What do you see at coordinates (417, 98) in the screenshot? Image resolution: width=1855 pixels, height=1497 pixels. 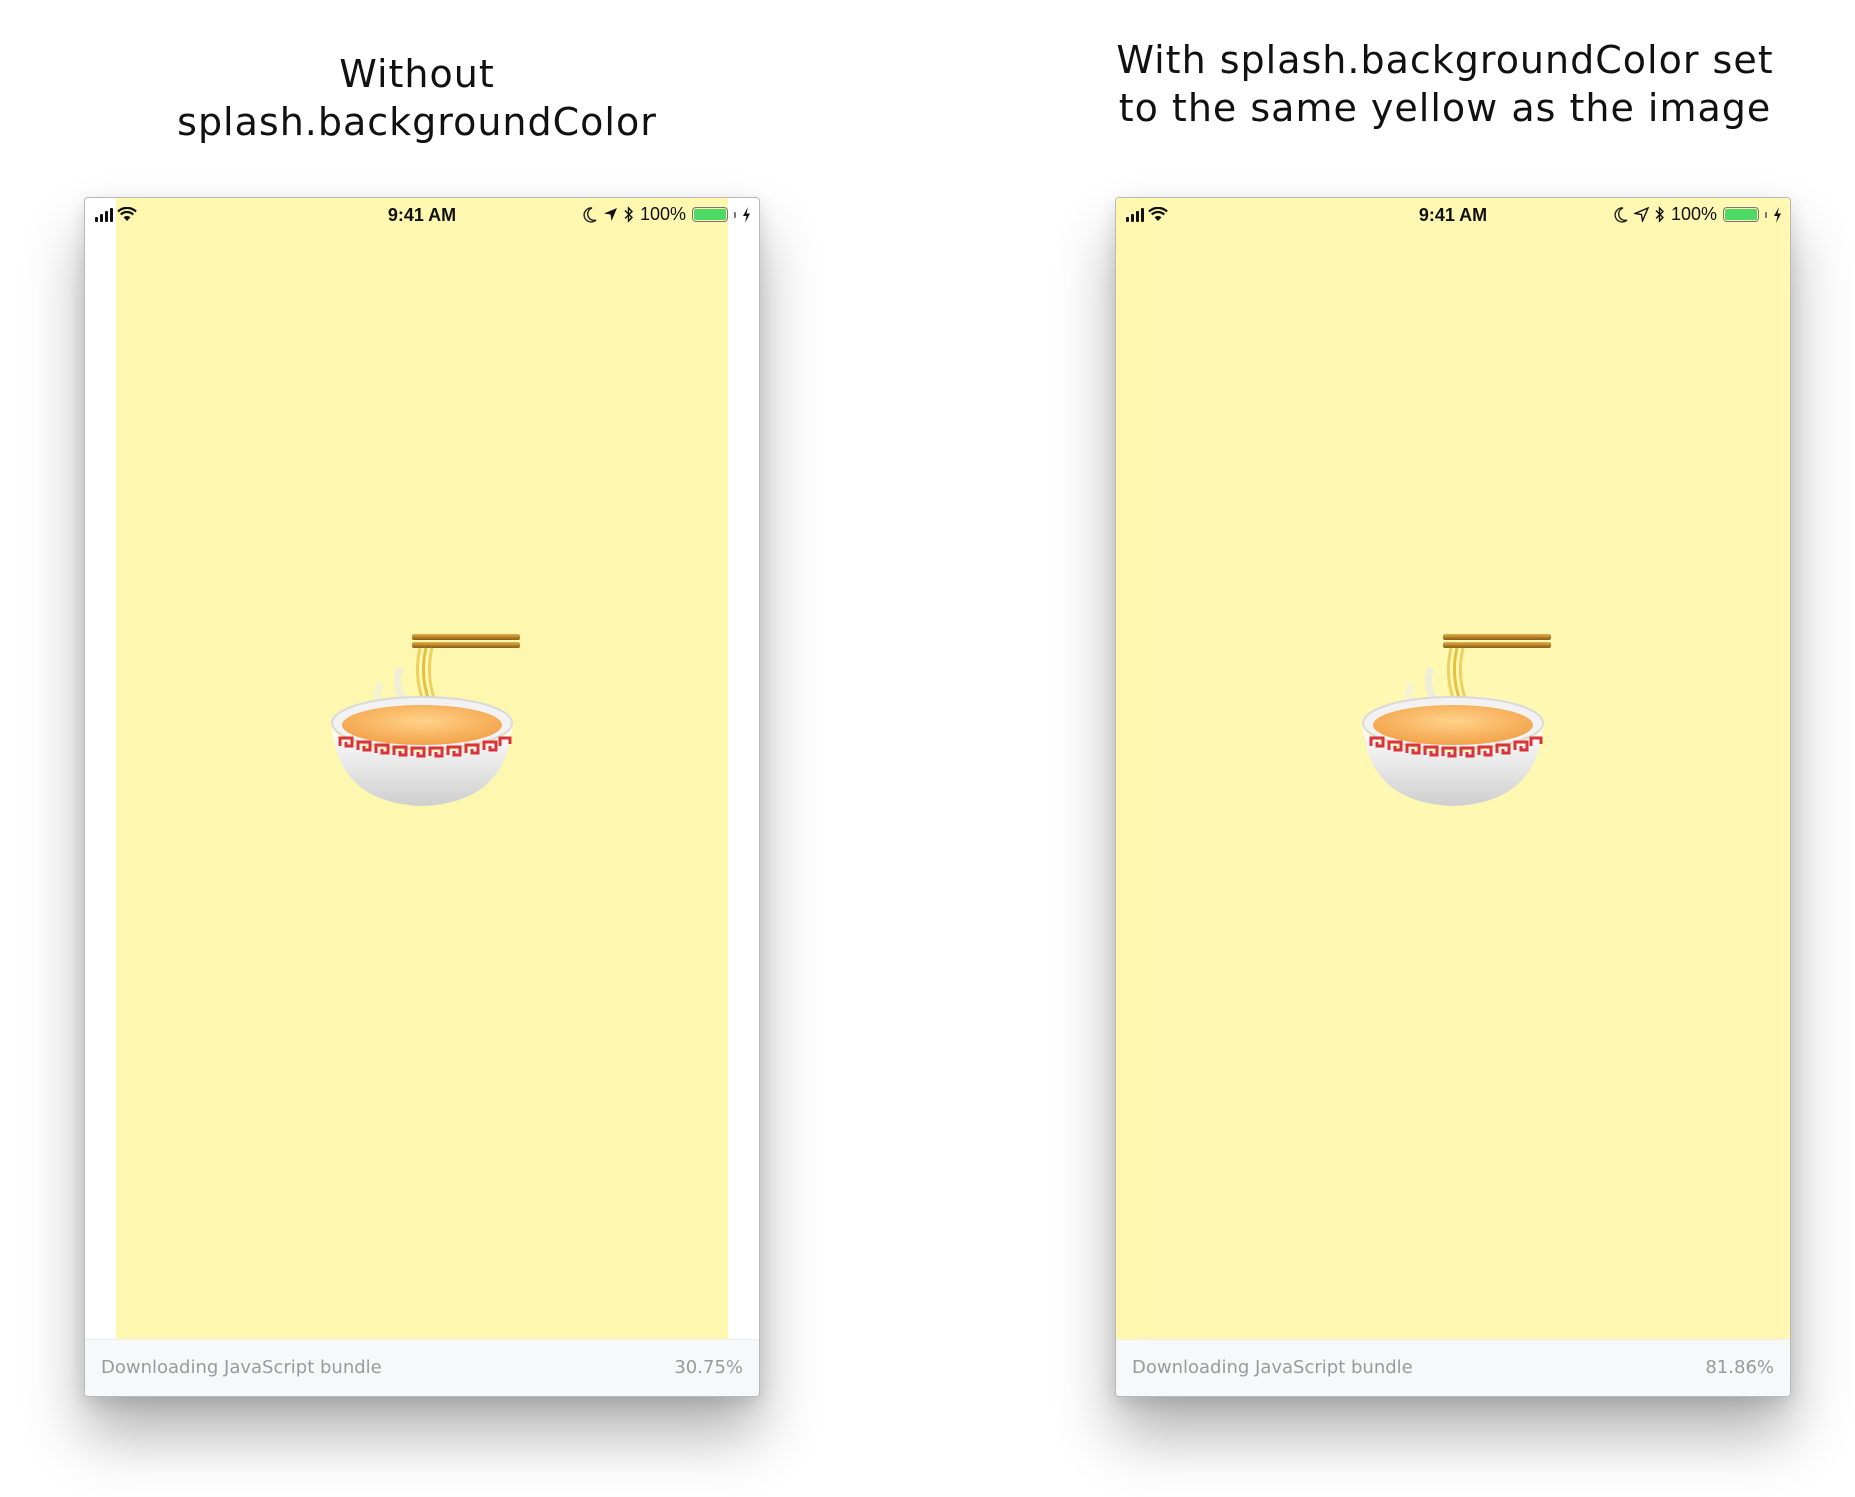 I see `caption-without-background-color: Without splash.backgroundColor` at bounding box center [417, 98].